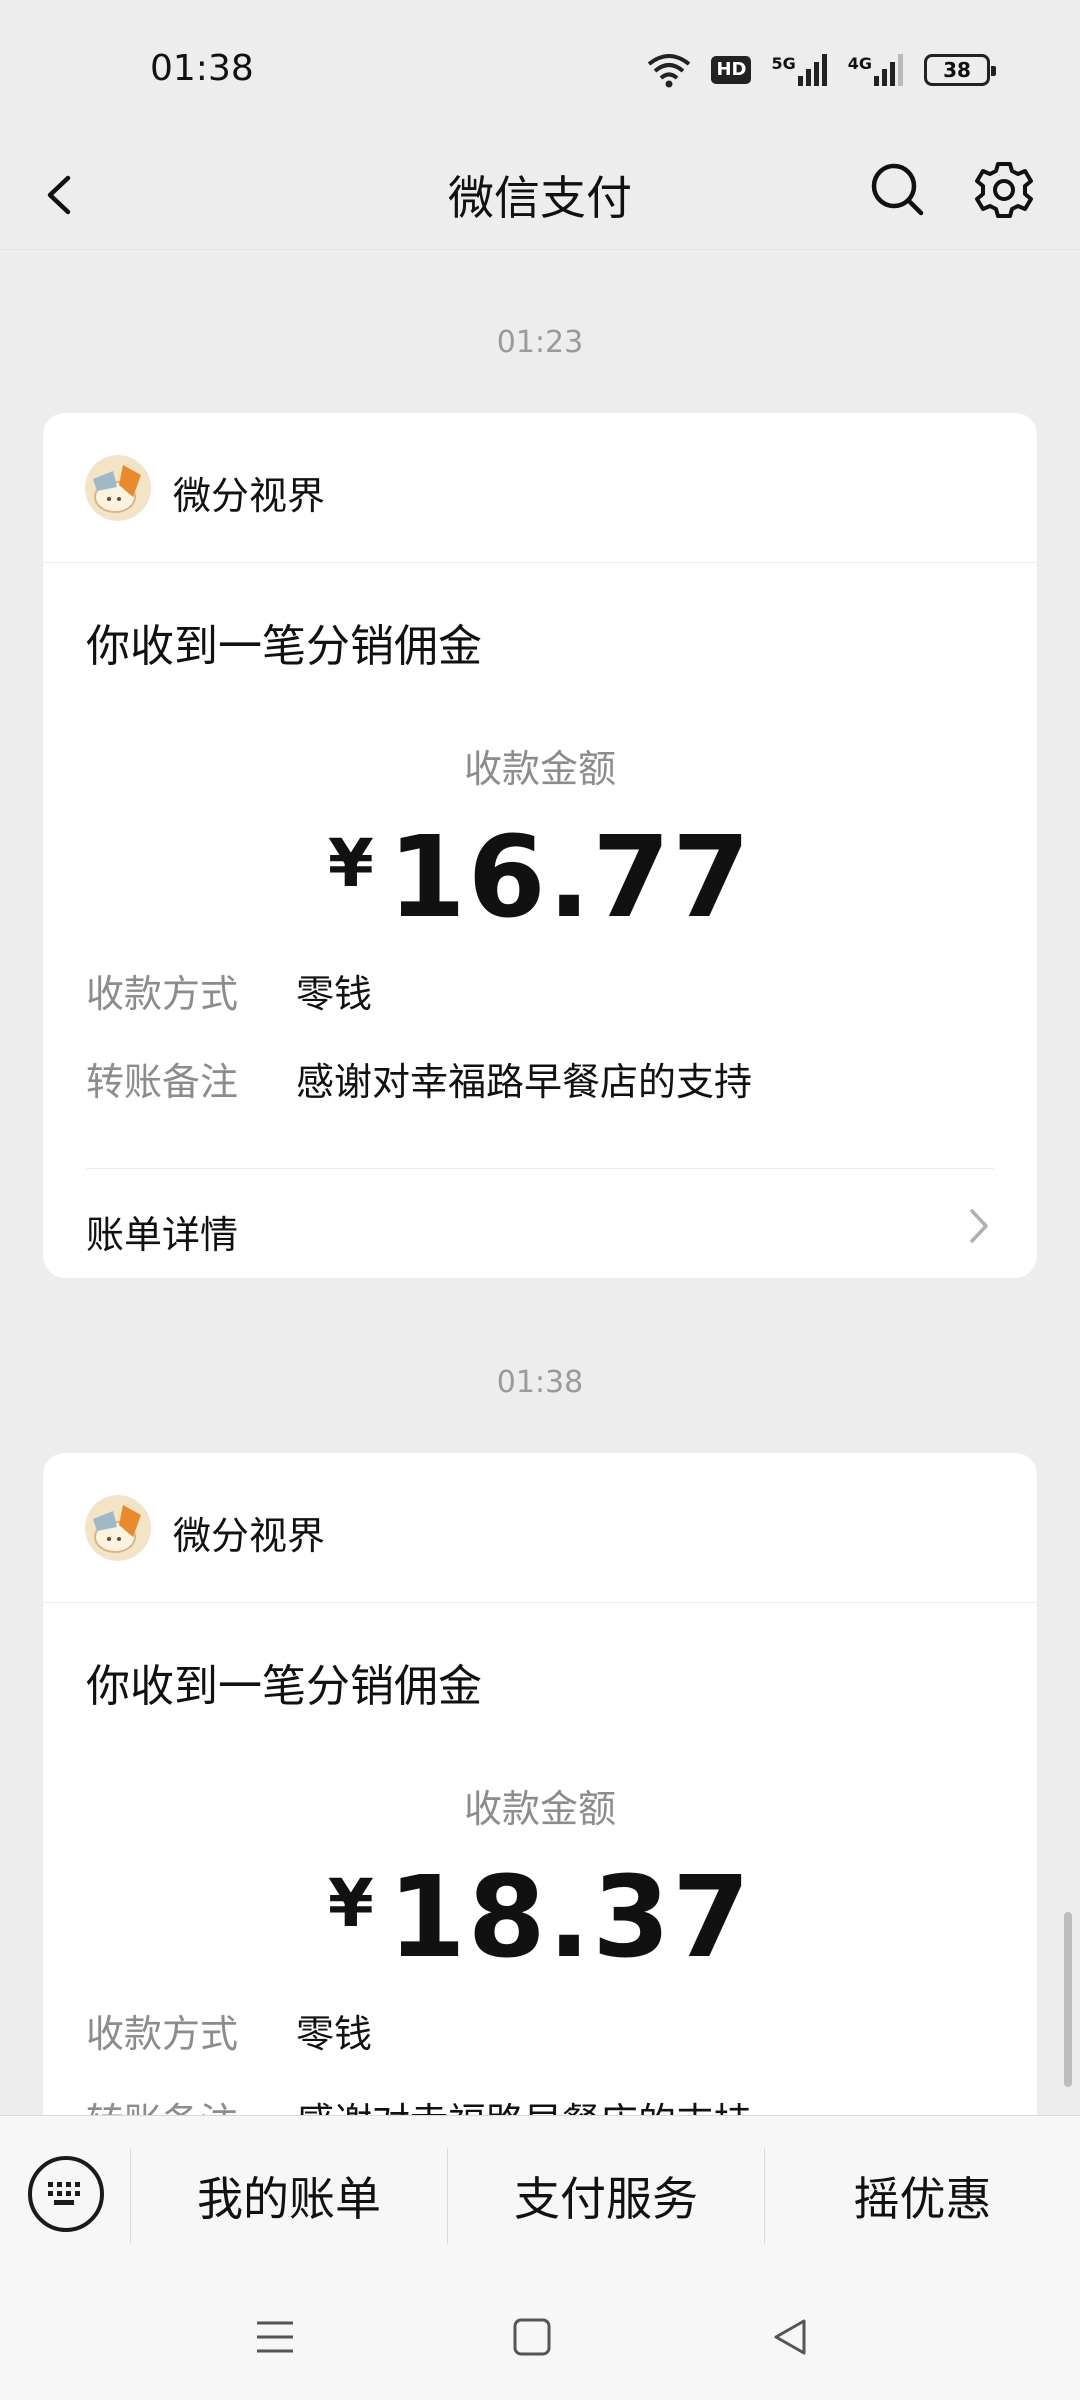  I want to click on amount-number: 16.77, so click(570, 878).